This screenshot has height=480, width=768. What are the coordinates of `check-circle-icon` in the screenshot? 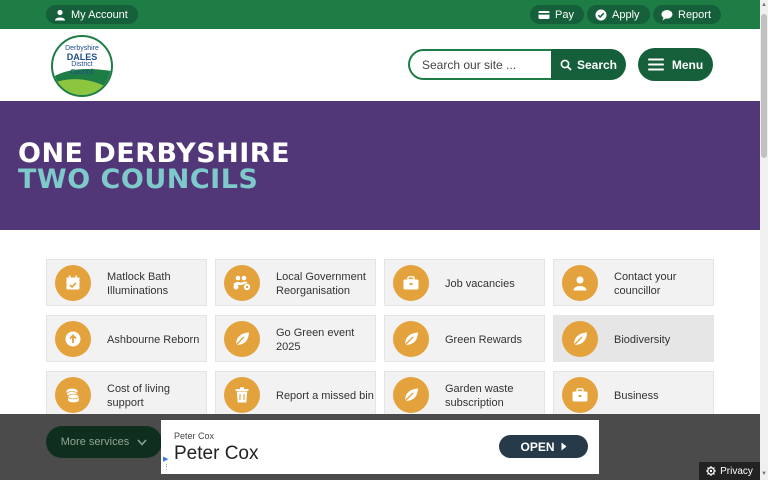 It's located at (601, 14).